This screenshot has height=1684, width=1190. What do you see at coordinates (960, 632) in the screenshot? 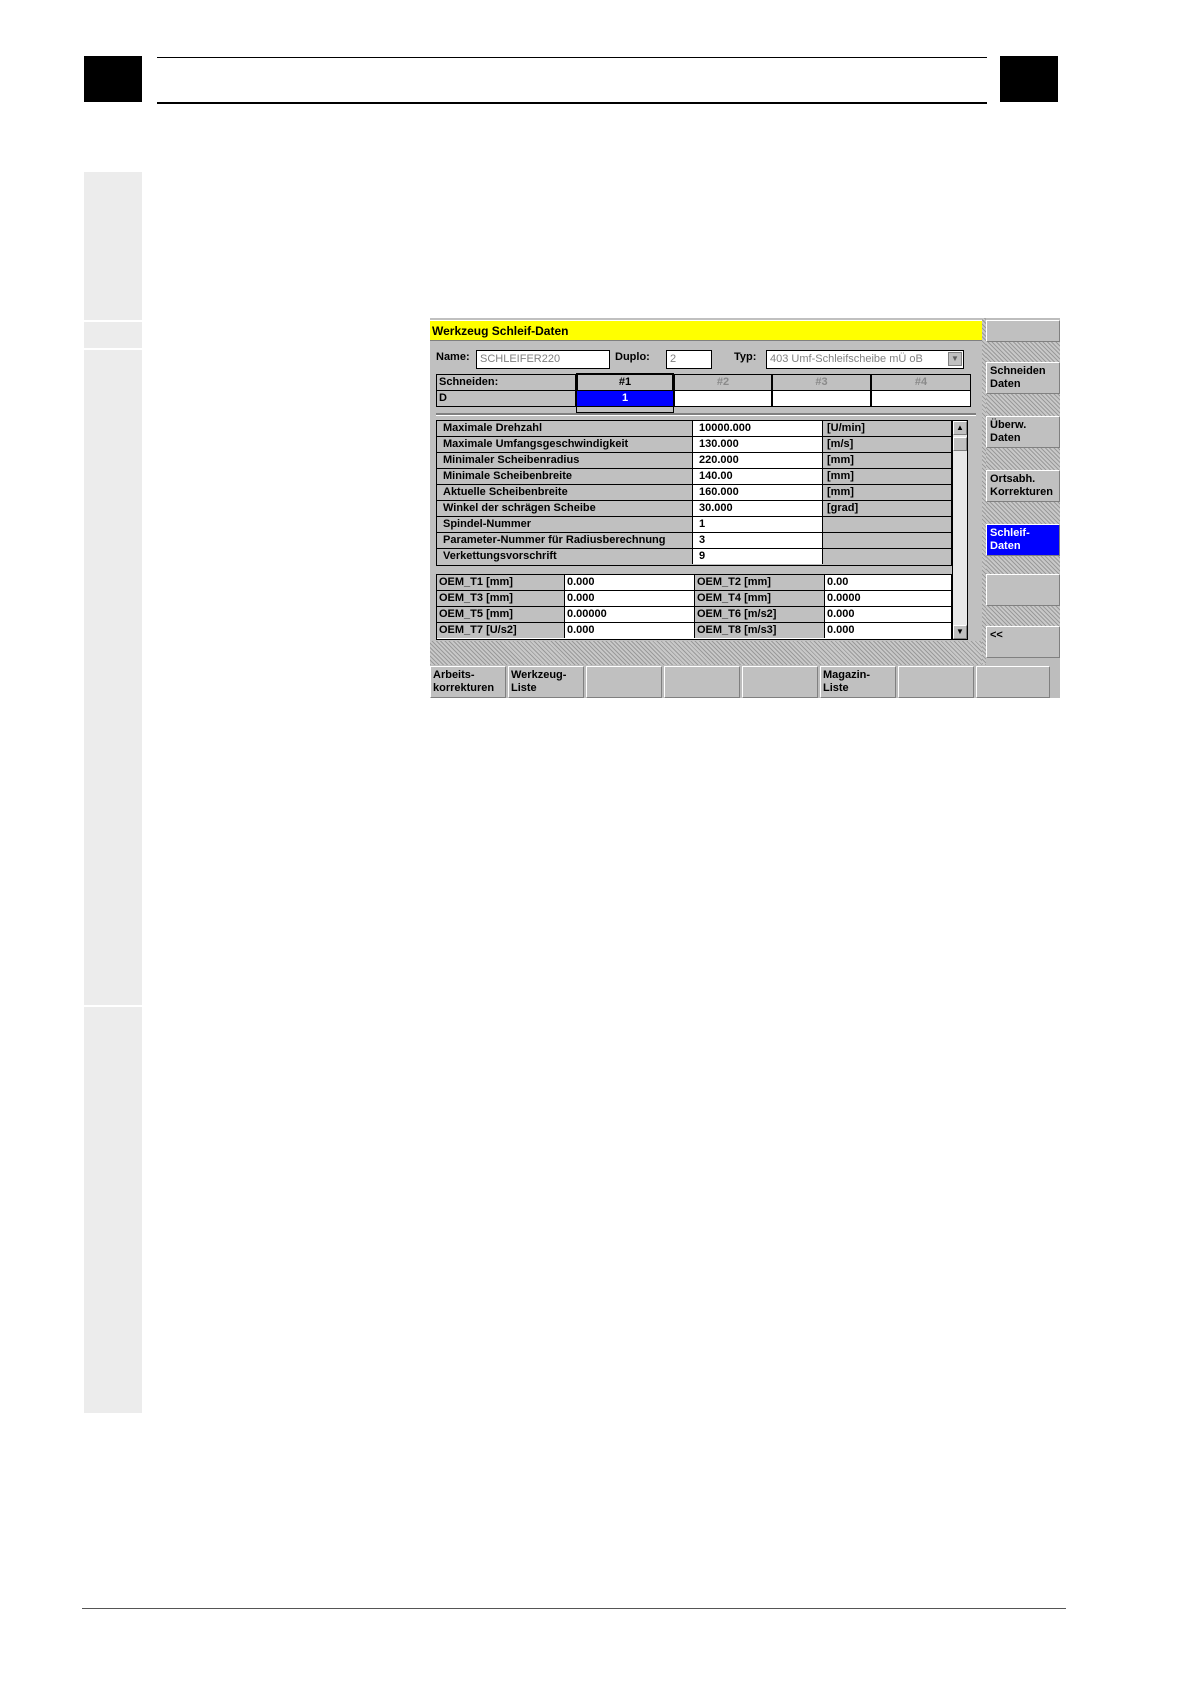
I see `arrow-down-icon: ▼` at bounding box center [960, 632].